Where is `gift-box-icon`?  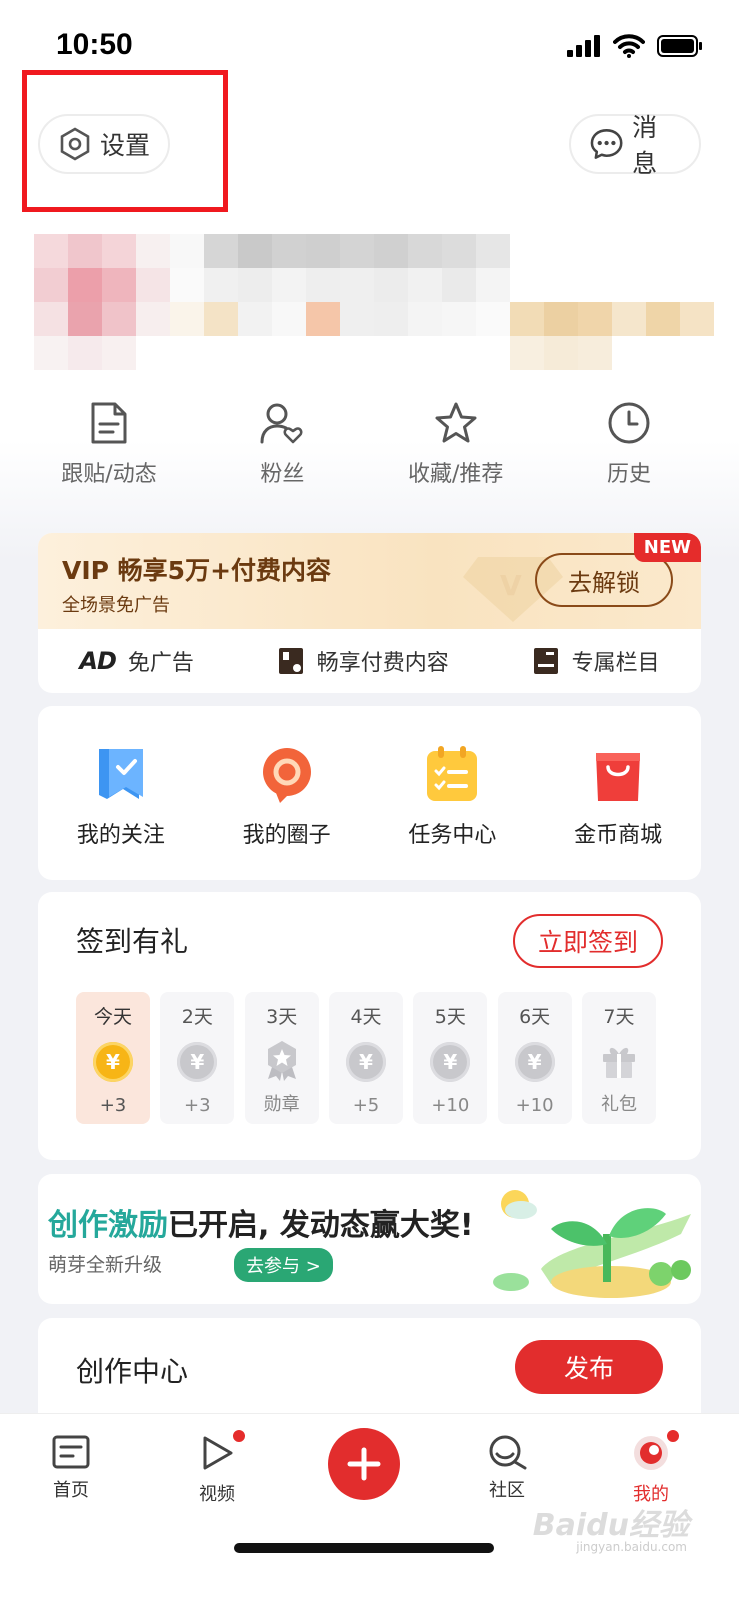 gift-box-icon is located at coordinates (618, 1062).